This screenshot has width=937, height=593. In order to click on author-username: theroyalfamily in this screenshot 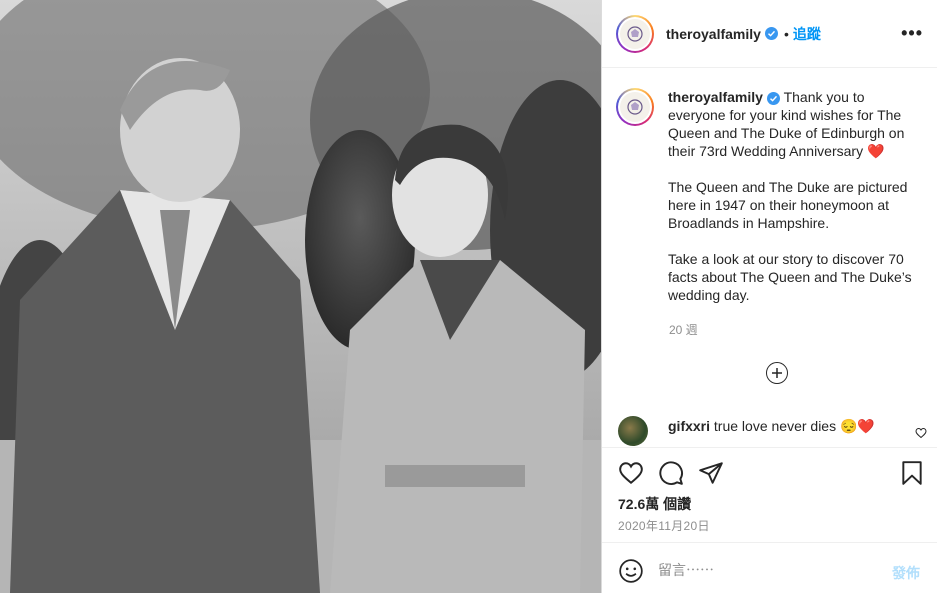, I will do `click(713, 34)`.